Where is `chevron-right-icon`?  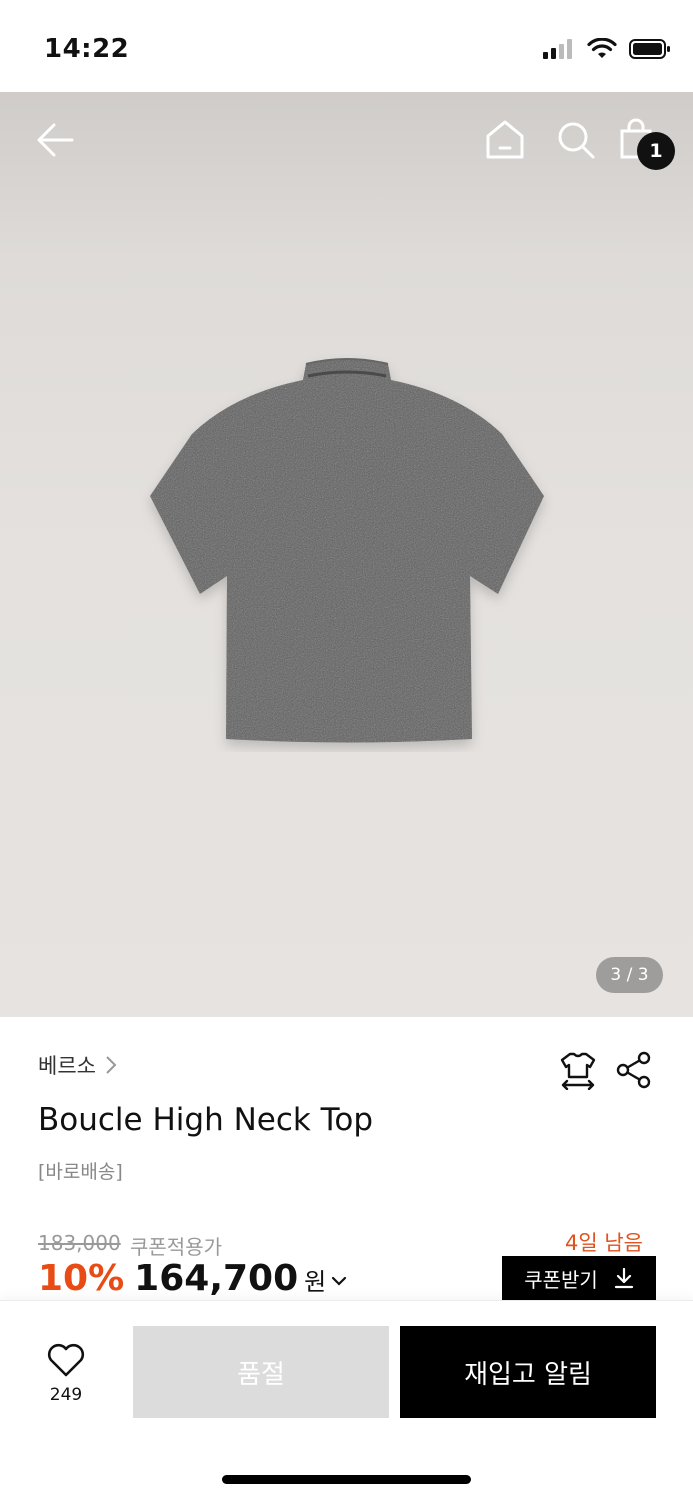
chevron-right-icon is located at coordinates (111, 1065).